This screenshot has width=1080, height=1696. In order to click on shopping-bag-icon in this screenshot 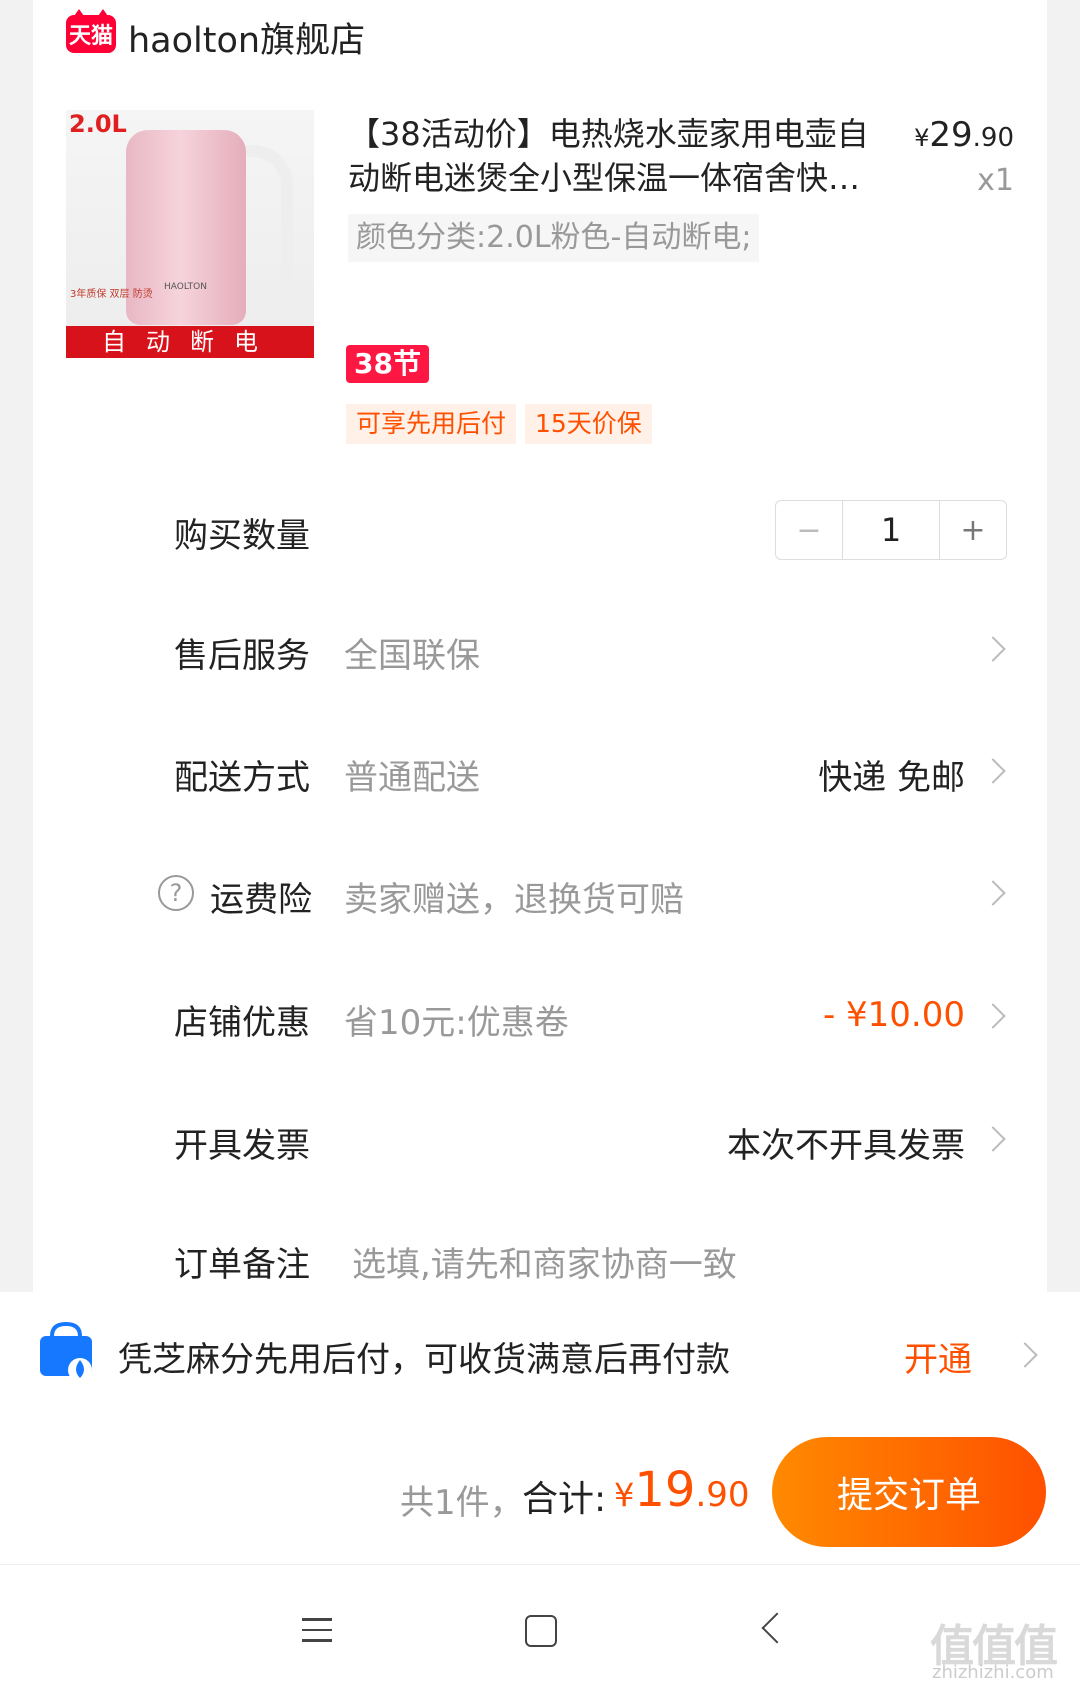, I will do `click(66, 1351)`.